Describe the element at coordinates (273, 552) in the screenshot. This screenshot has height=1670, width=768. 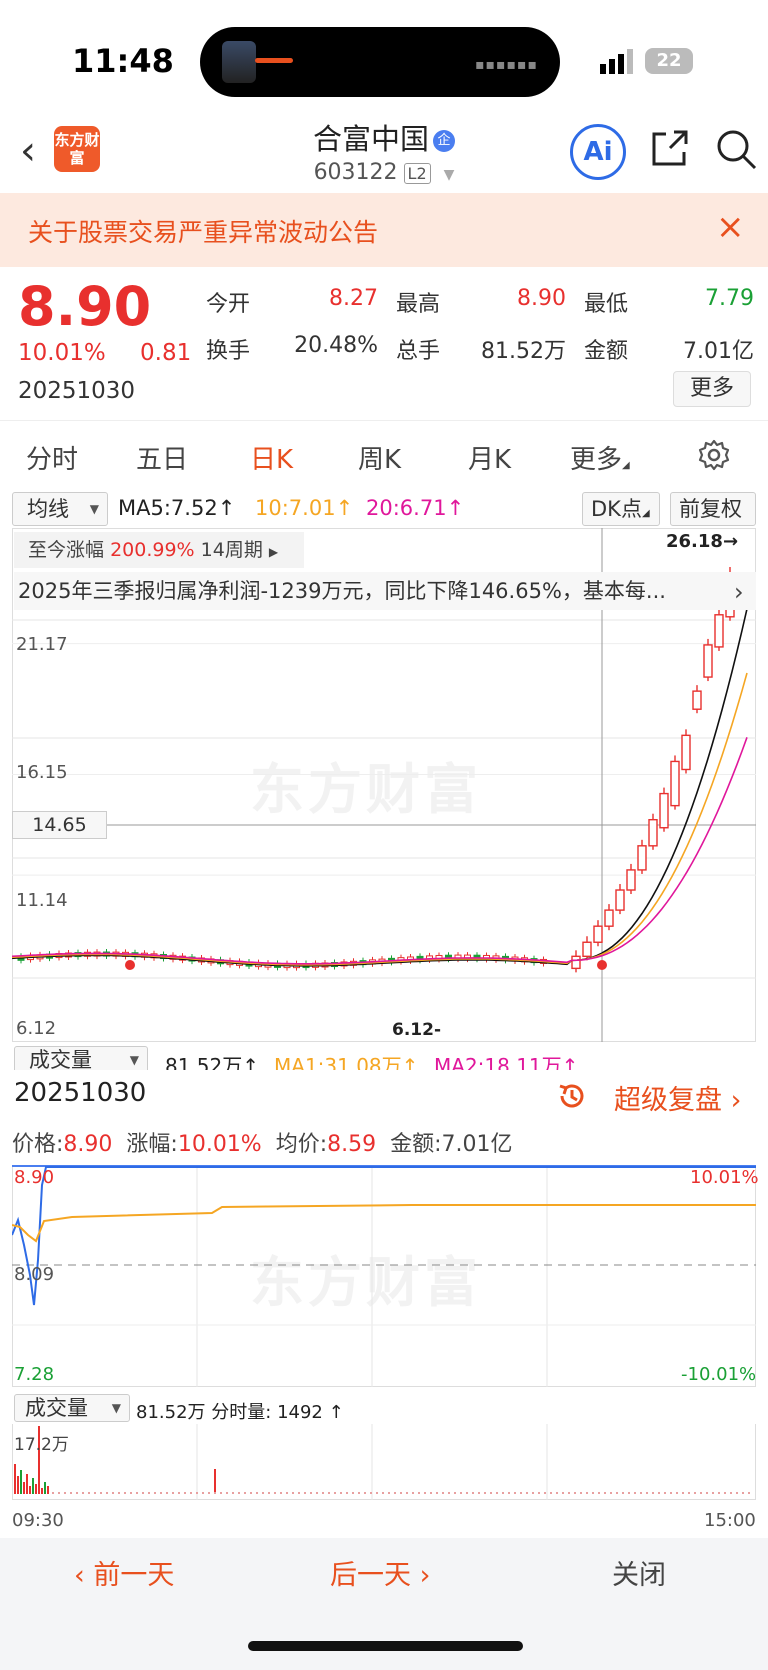
I see `caret-right-icon: ▶` at that location.